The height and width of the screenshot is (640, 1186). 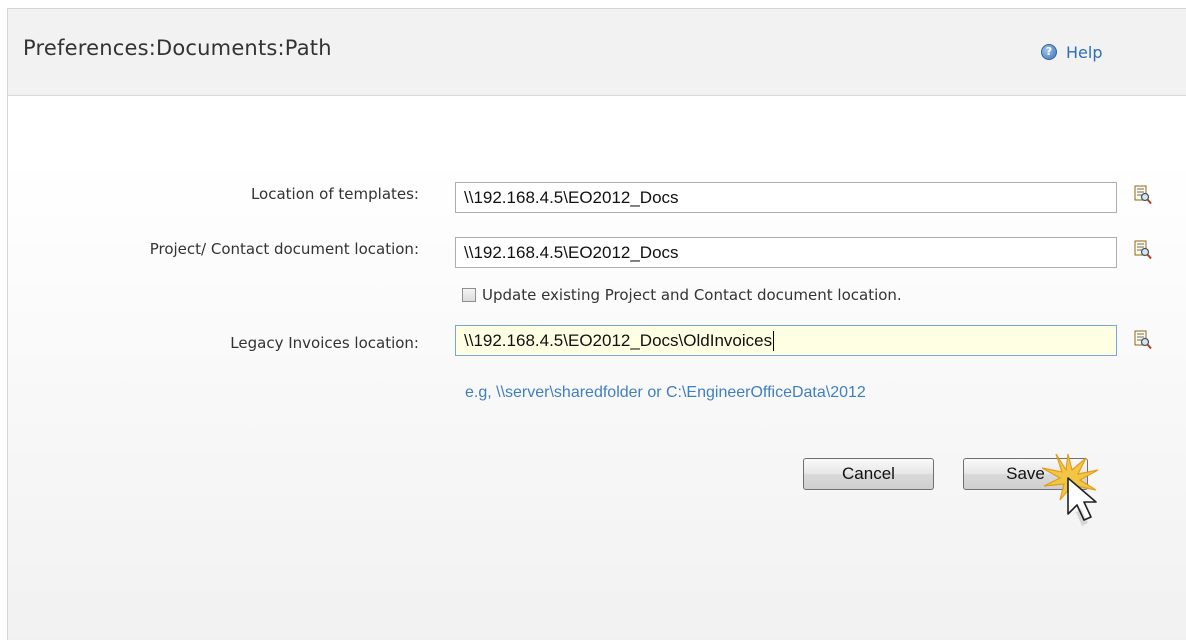 I want to click on legacy-invoices-label: Legacy Invoices location:, so click(x=324, y=343).